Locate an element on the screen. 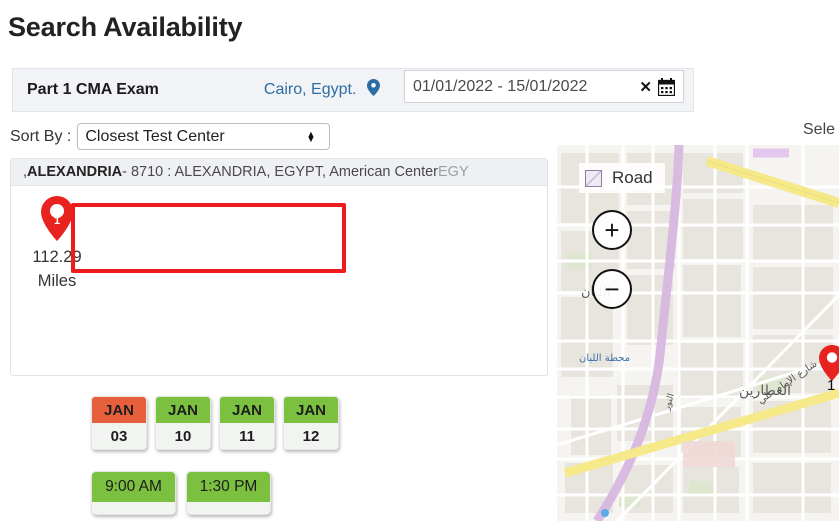 The width and height of the screenshot is (839, 521). test-center-code: EGY is located at coordinates (453, 172).